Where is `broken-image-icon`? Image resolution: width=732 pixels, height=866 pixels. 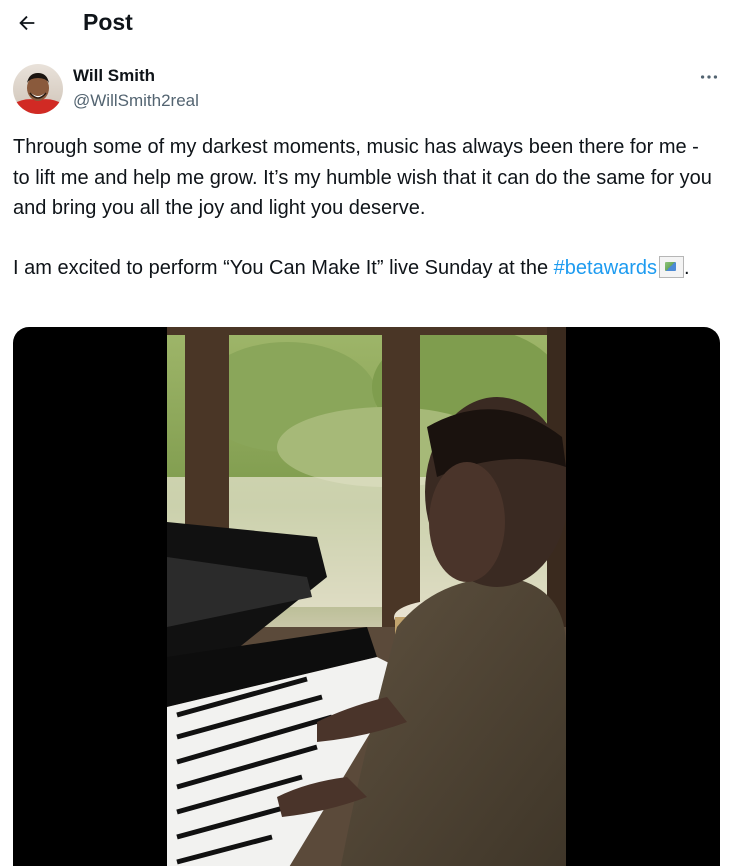
broken-image-icon is located at coordinates (672, 266).